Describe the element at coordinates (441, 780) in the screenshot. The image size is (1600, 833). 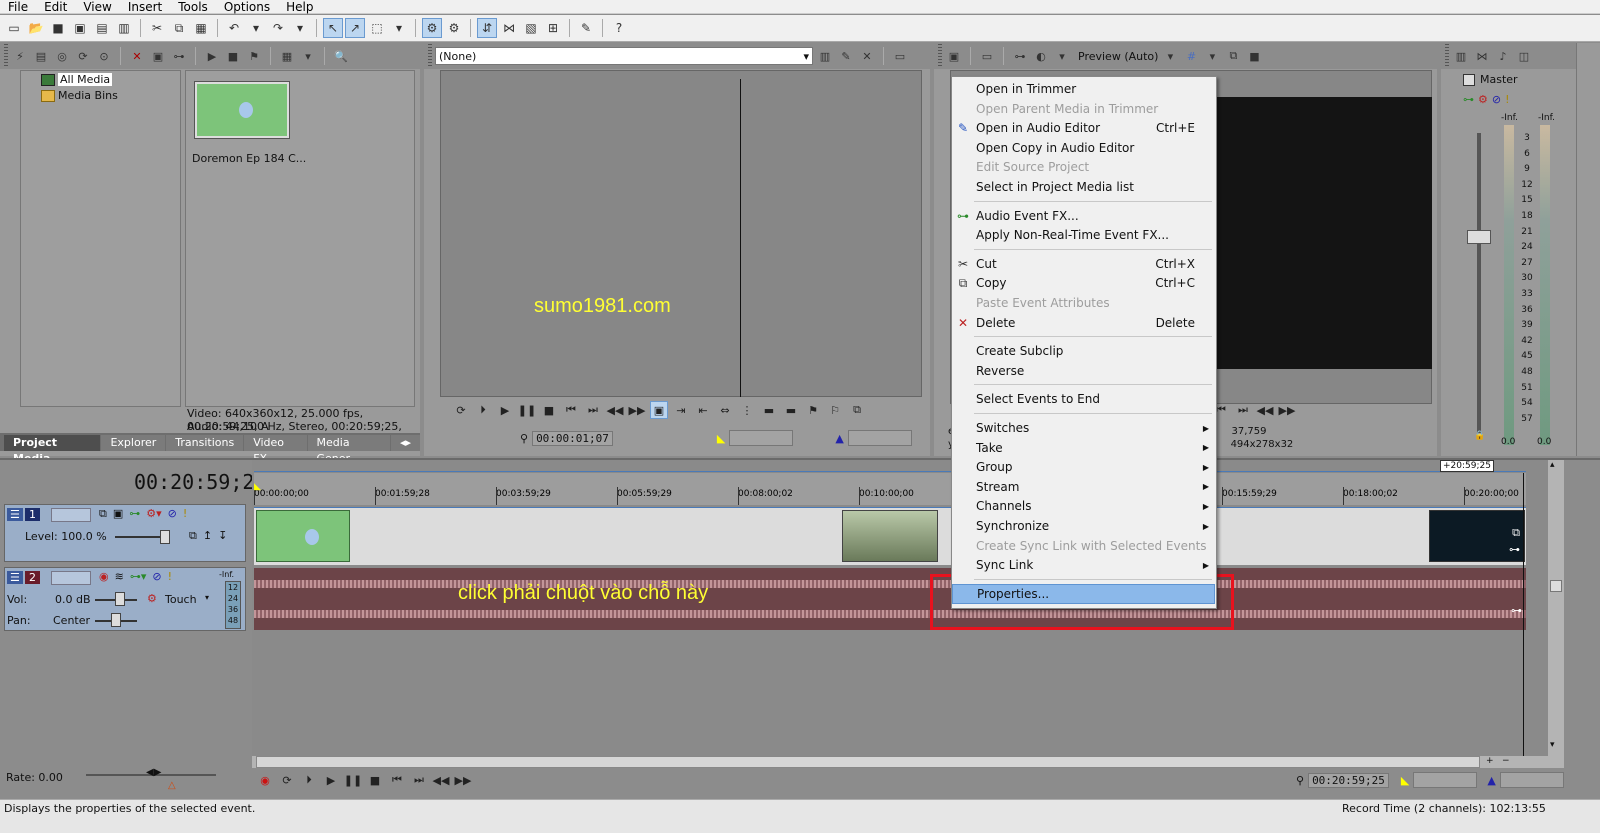
I see `prev-frame-icon: ◀◀` at that location.